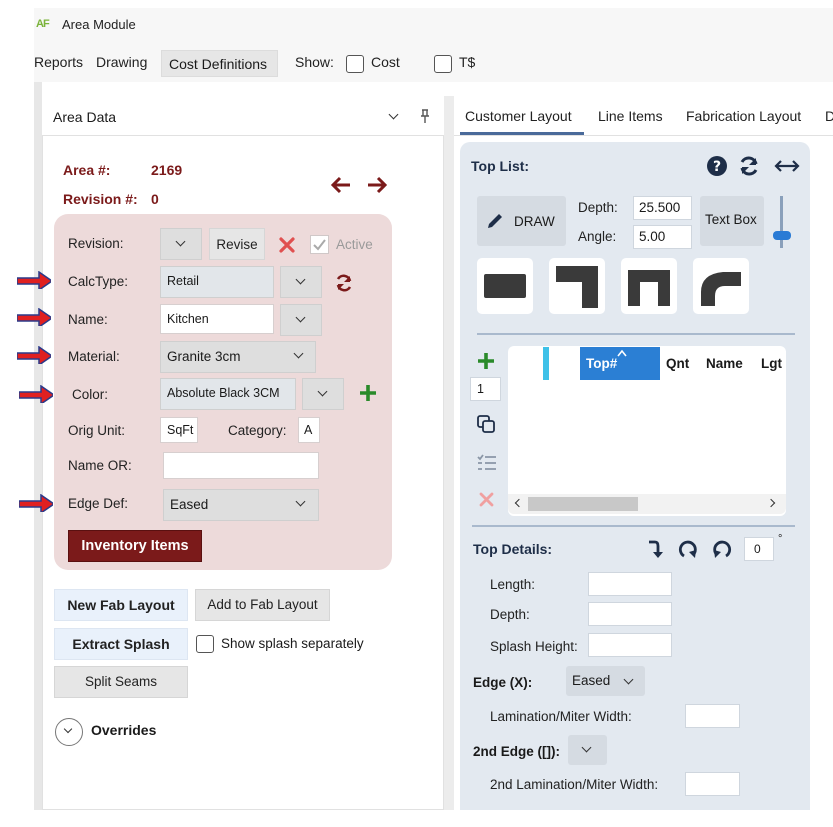  What do you see at coordinates (377, 185) in the screenshot?
I see `arrow-right-icon` at bounding box center [377, 185].